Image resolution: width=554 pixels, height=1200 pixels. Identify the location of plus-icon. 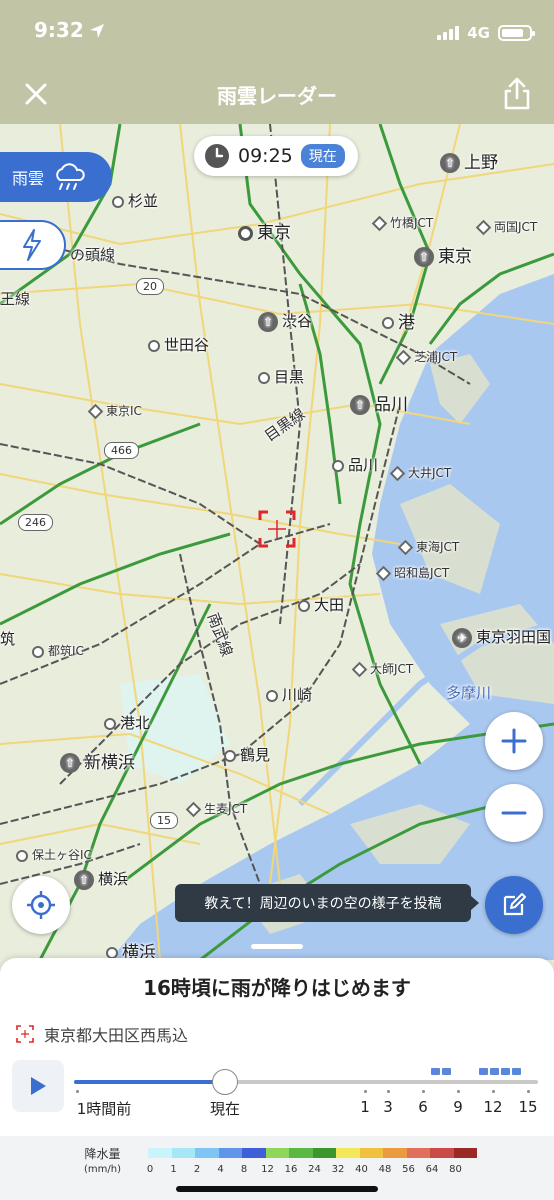
(514, 741).